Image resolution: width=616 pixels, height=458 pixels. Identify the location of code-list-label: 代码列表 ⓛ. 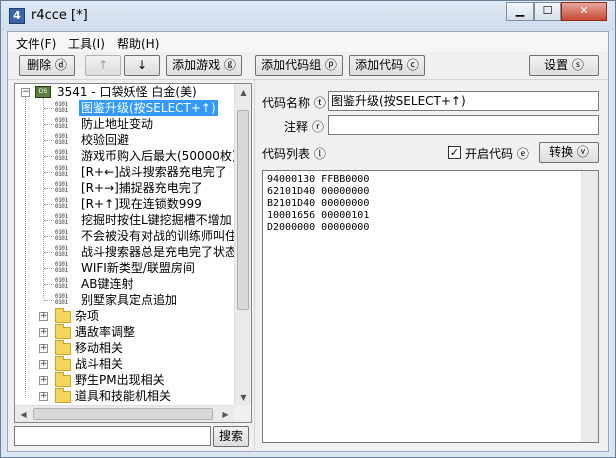
(294, 154).